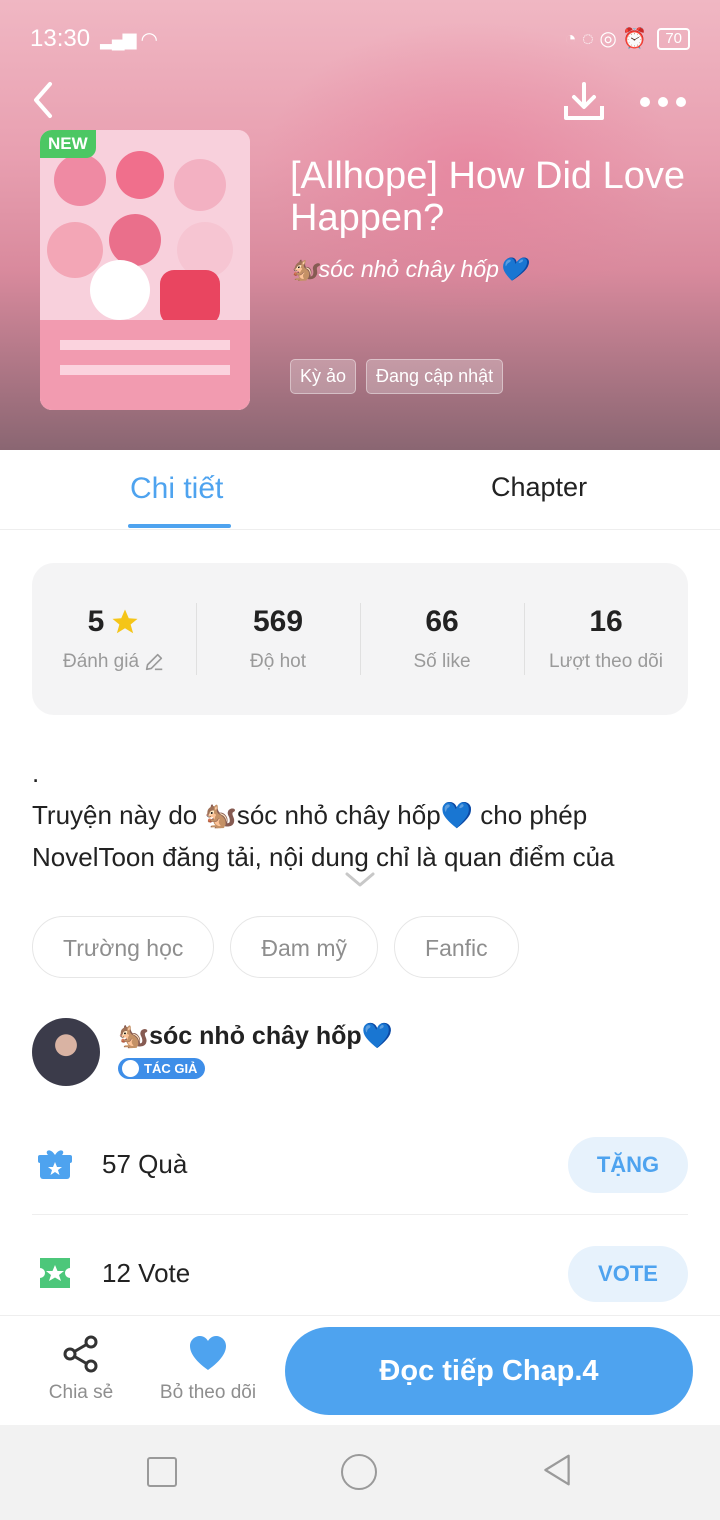  I want to click on unfollow-button: Bỏ theo dõi, so click(208, 1369).